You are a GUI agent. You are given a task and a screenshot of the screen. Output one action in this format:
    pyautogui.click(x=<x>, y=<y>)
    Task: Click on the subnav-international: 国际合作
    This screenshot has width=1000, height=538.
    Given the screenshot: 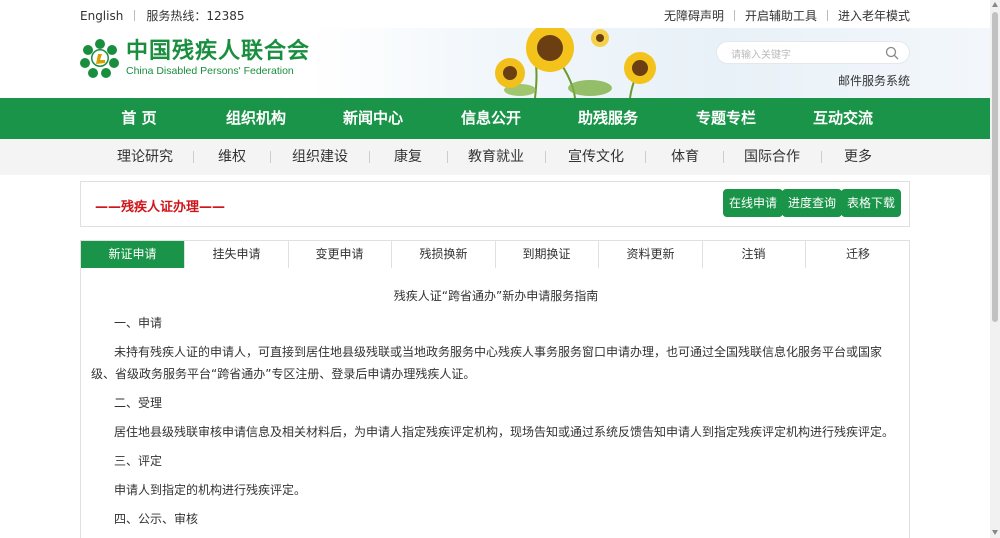 What is the action you would take?
    pyautogui.click(x=772, y=157)
    